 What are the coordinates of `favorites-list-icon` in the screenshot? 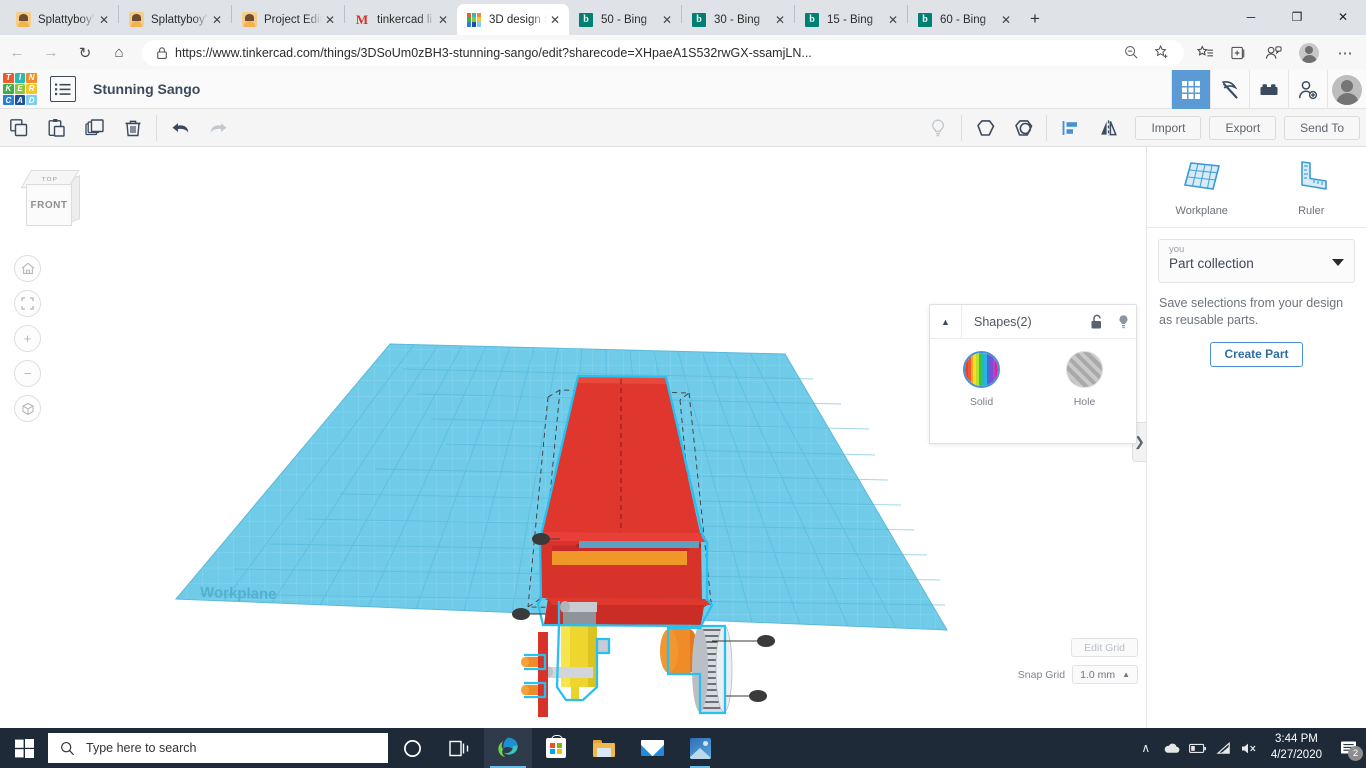 It's located at (1205, 53).